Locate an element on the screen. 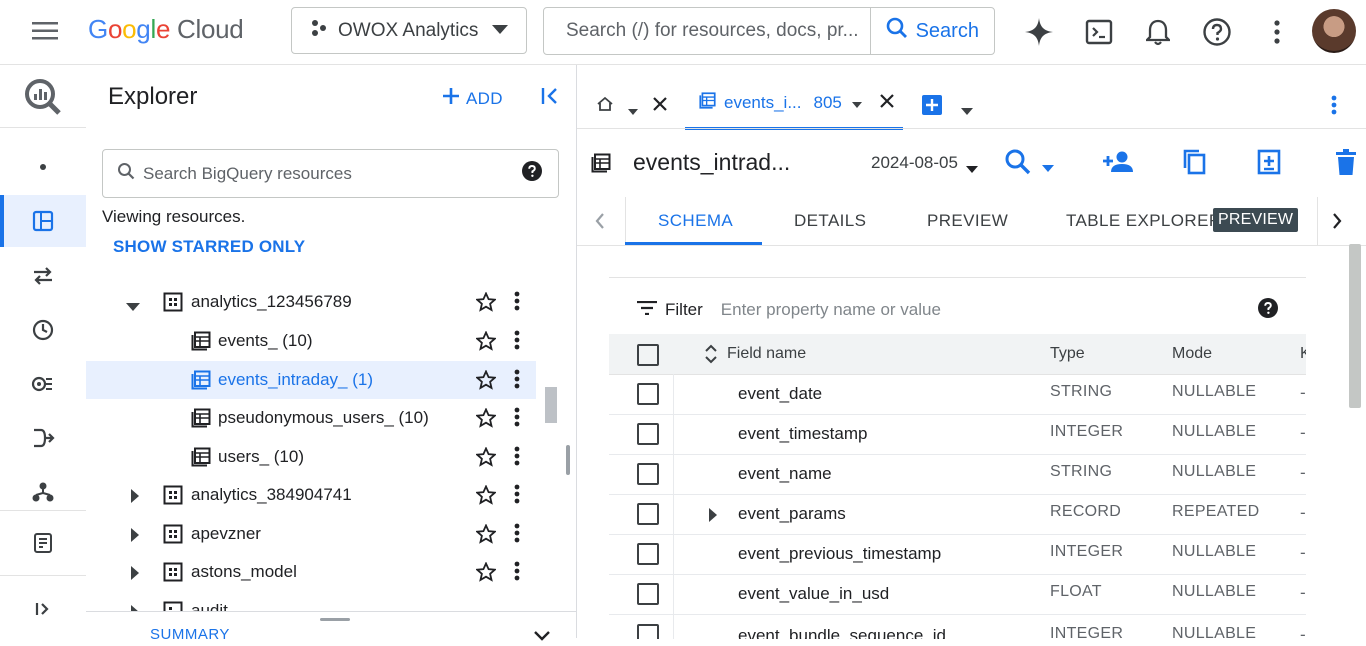 This screenshot has width=1366, height=646. main-scrollbar is located at coordinates (1355, 326).